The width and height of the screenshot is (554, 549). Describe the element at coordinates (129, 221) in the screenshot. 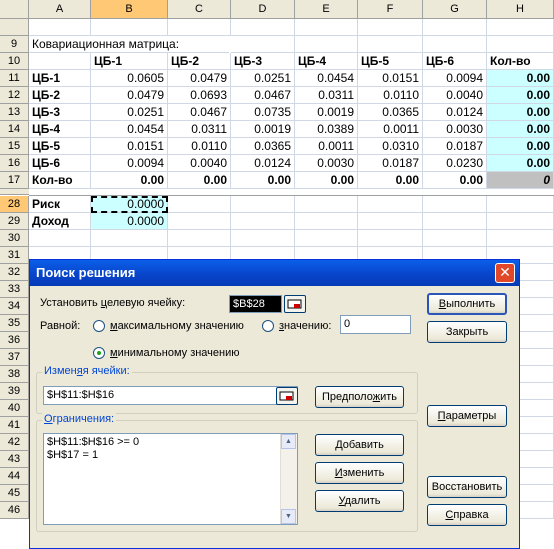

I see `income-value-cell: 0.0000` at that location.